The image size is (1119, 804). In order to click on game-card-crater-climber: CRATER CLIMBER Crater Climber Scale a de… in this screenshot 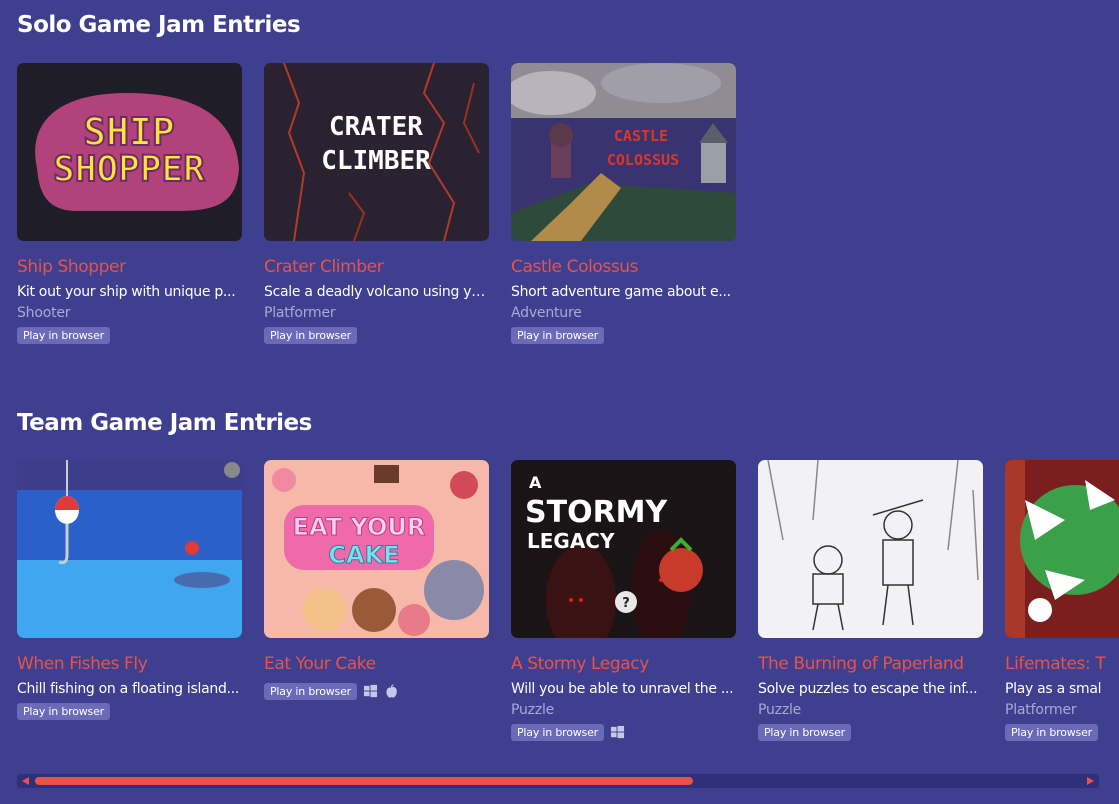, I will do `click(376, 203)`.